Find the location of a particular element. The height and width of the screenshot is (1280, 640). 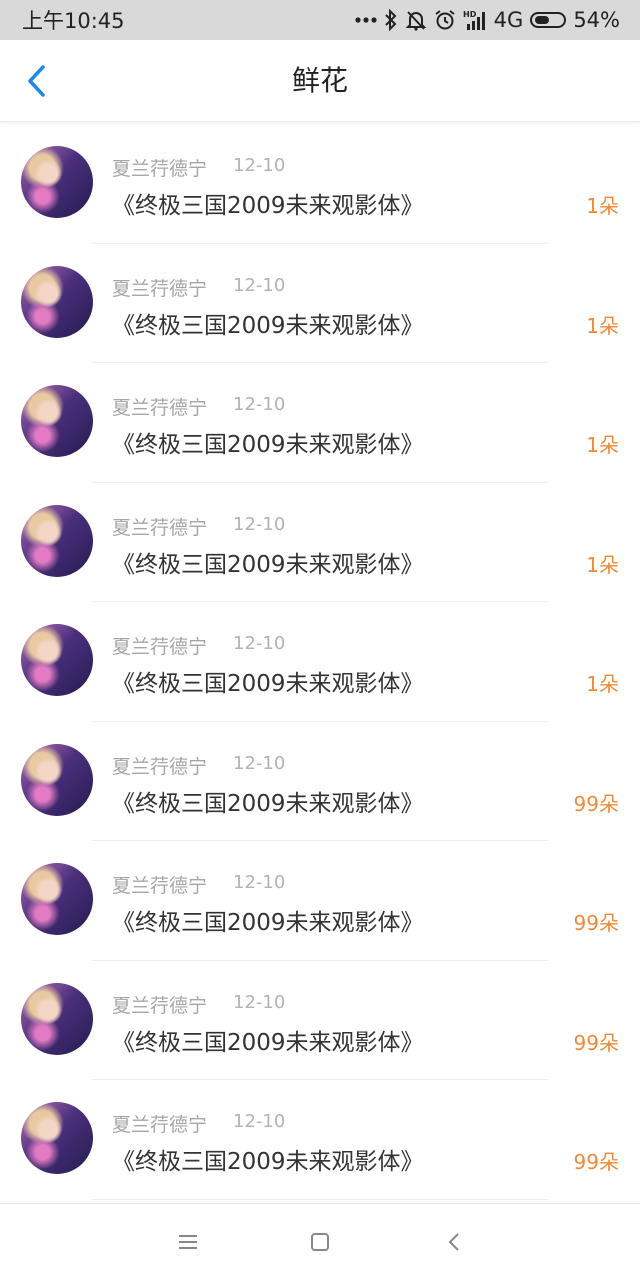

system-nav-bar is located at coordinates (320, 1241).